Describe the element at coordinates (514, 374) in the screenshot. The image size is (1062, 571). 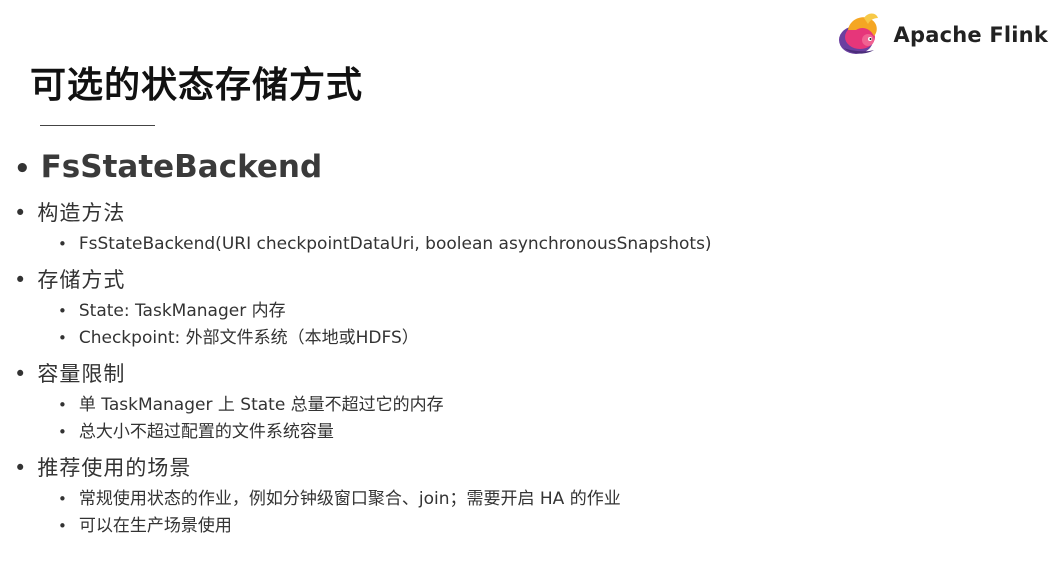
I see `section-heading: • 容量限制` at that location.